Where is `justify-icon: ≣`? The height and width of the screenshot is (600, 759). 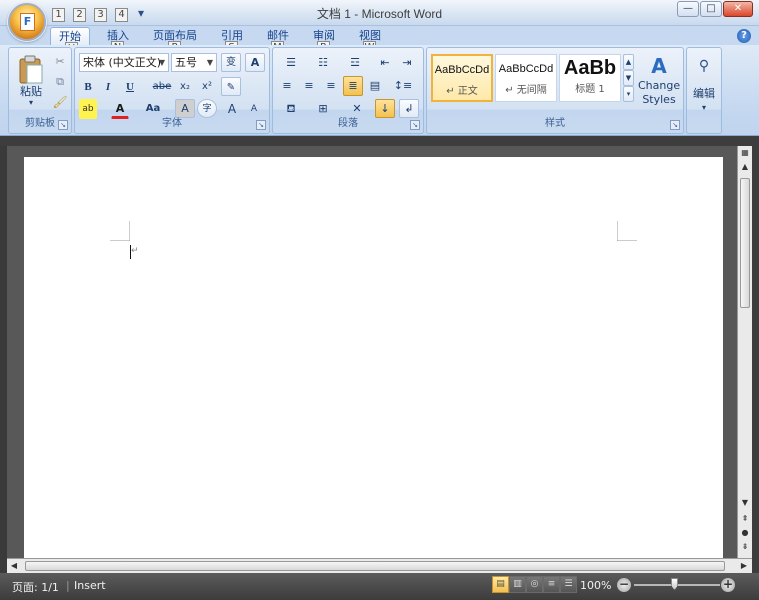 justify-icon: ≣ is located at coordinates (353, 85).